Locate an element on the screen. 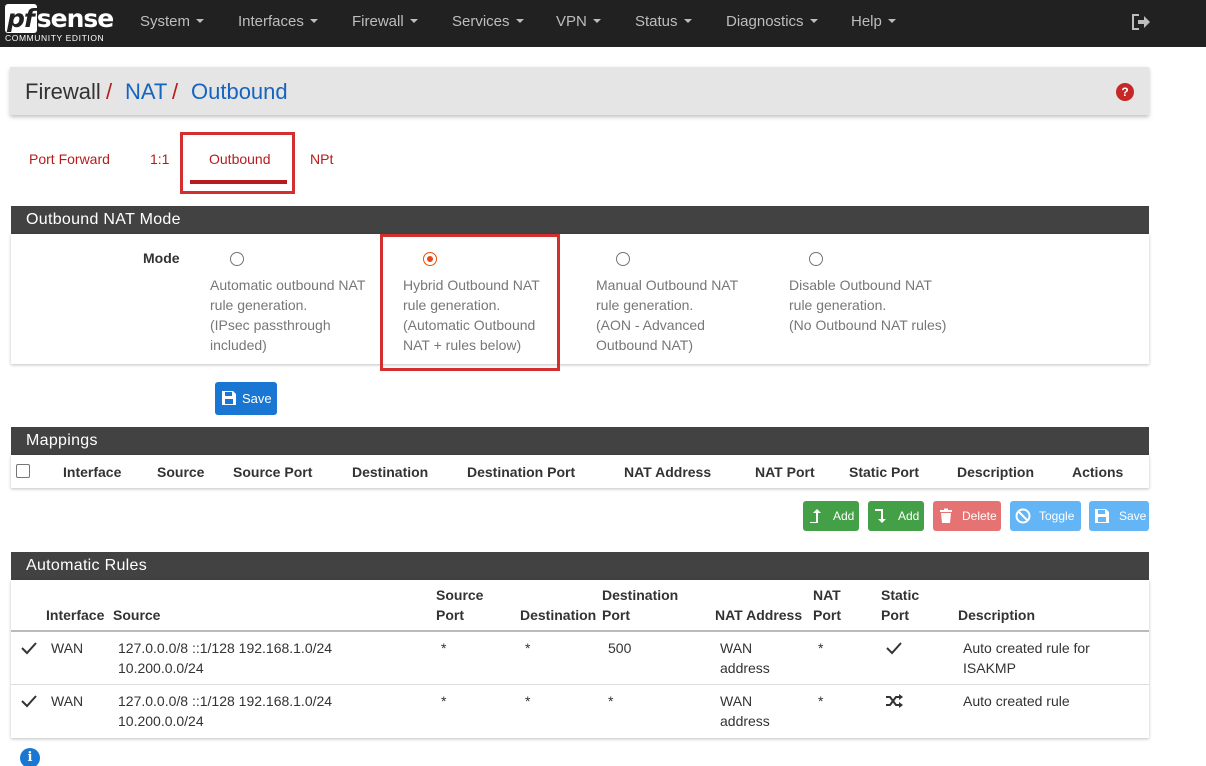 The width and height of the screenshot is (1206, 766). radio-disable is located at coordinates (816, 259).